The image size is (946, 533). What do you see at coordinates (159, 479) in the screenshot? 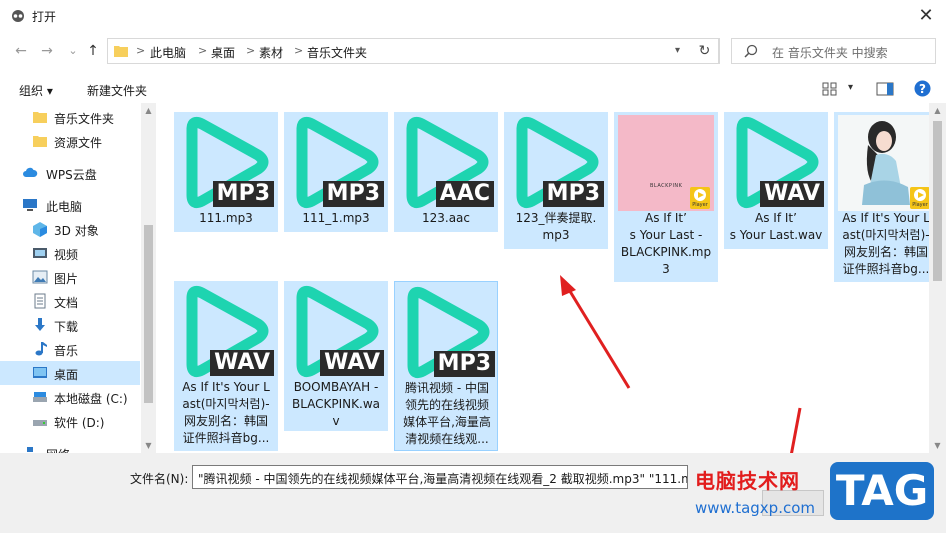
I see `filename-label: 文件名(N):` at bounding box center [159, 479].